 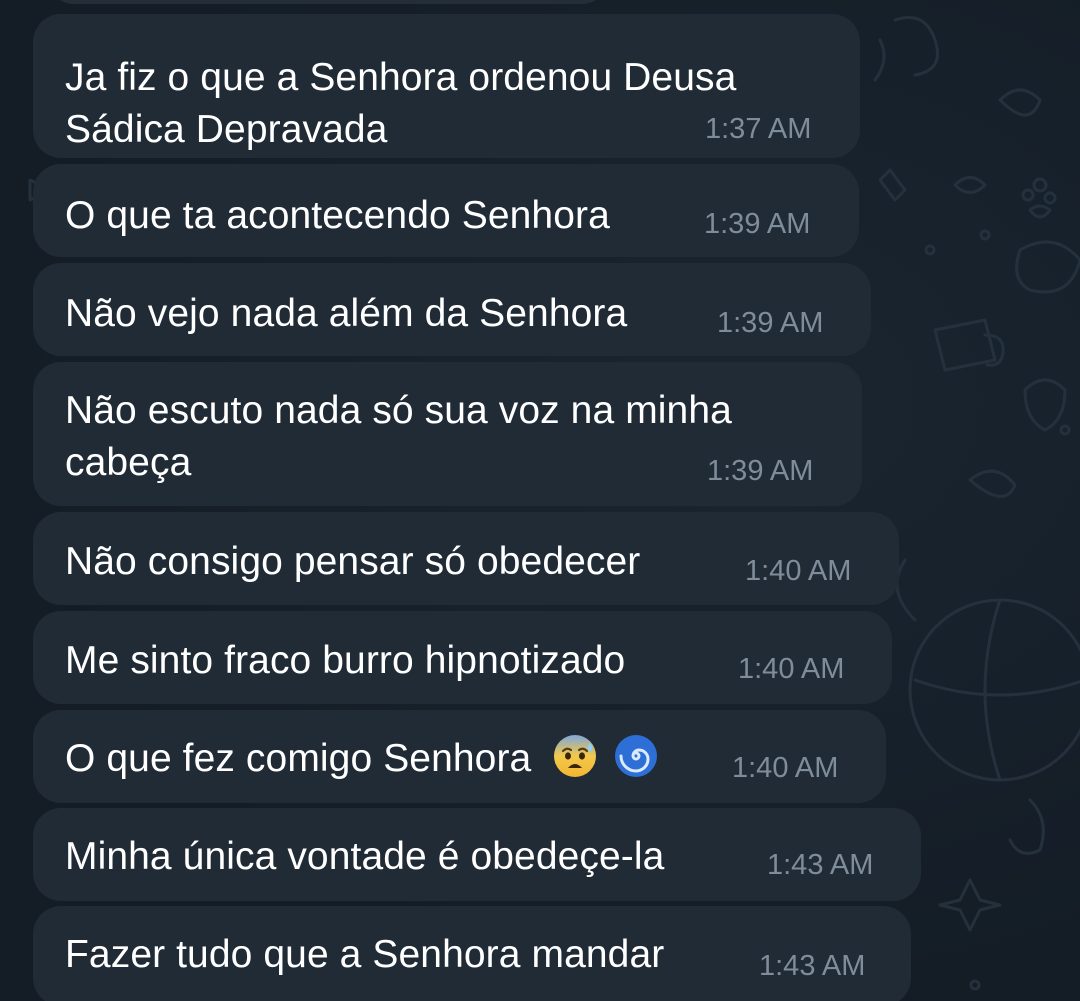 I want to click on message-bubble: Me sinto fraco burro hipnotizado 1:40 AM, so click(x=462, y=657).